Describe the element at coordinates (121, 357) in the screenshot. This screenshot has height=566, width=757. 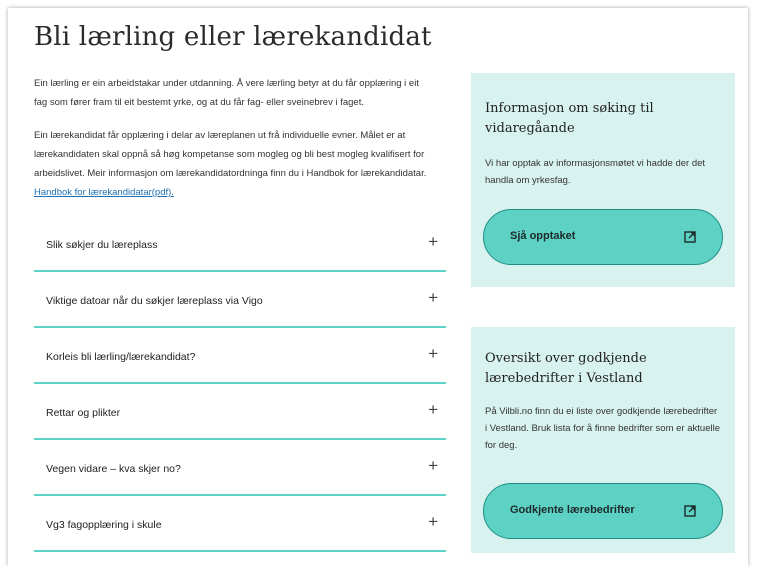
I see `accordion-item-label: Korleis bli lærling/lærekandidat?` at that location.